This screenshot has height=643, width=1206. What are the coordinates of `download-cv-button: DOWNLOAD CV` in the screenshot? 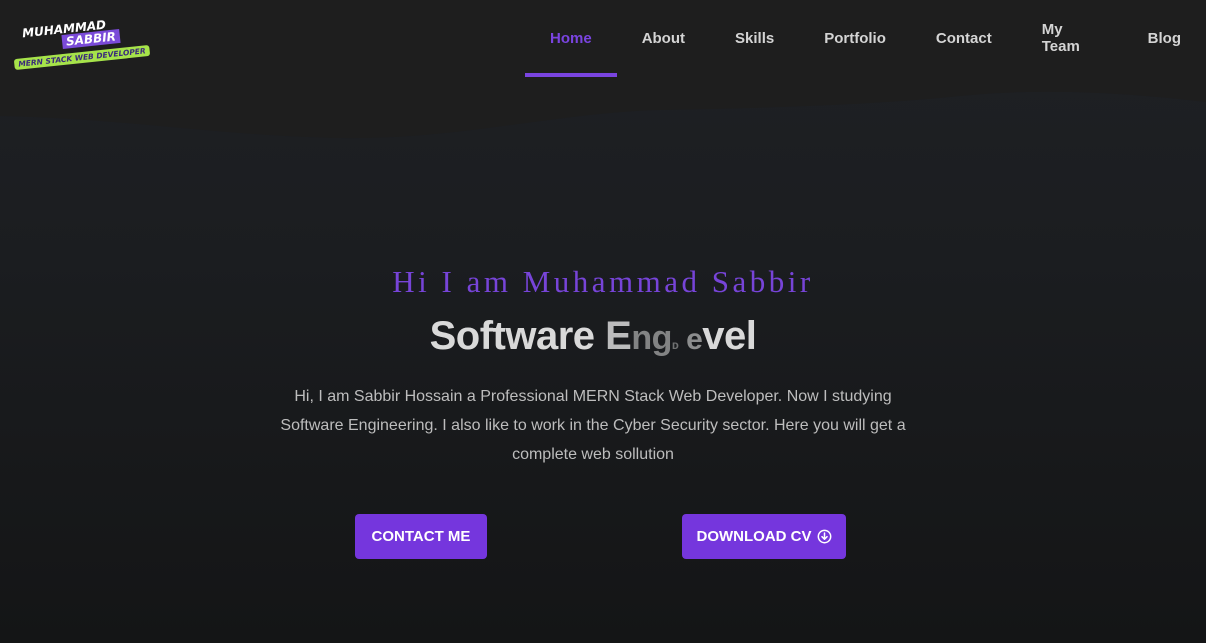 It's located at (764, 536).